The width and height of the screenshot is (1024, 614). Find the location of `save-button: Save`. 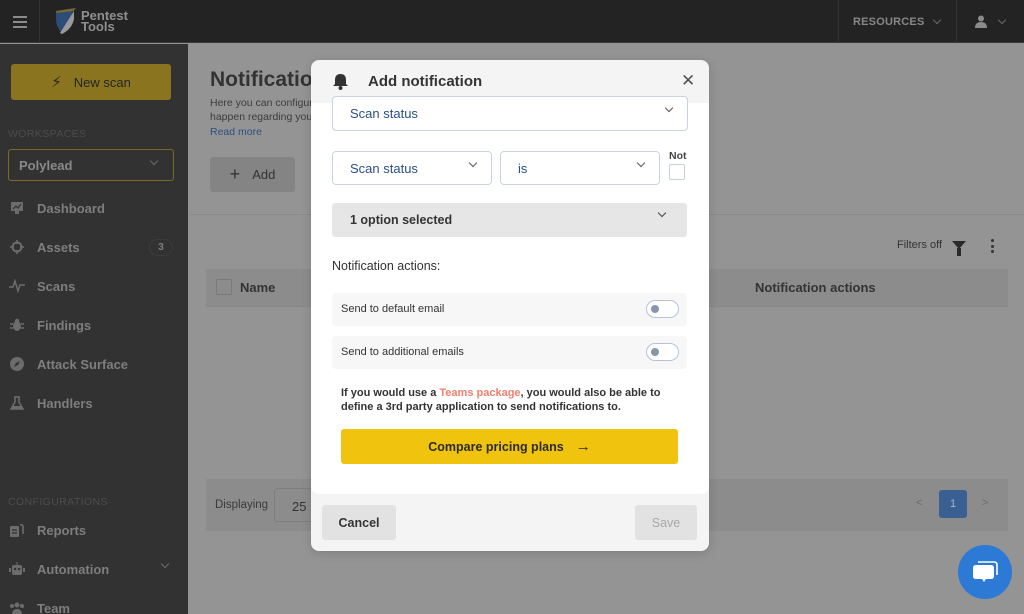

save-button: Save is located at coordinates (666, 522).